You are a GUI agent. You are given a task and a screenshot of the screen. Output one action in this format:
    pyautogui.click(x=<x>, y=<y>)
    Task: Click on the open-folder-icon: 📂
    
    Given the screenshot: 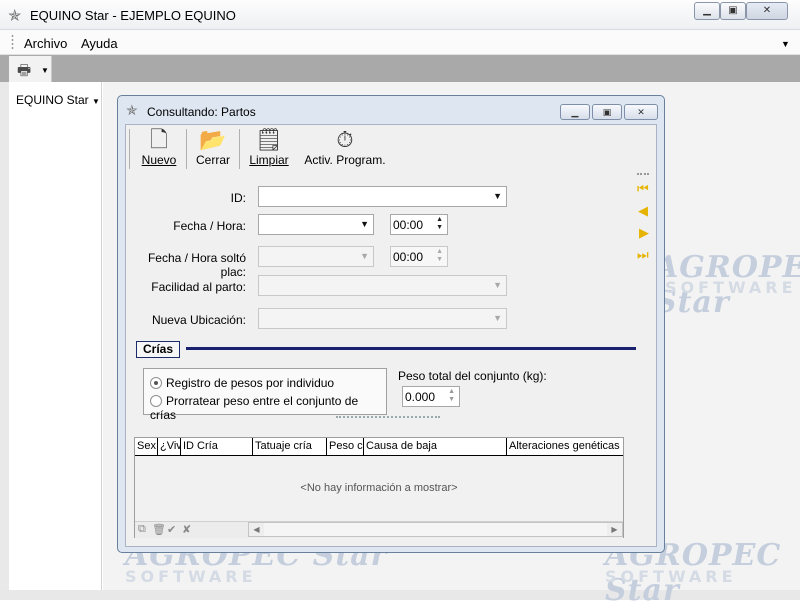 What is the action you would take?
    pyautogui.click(x=213, y=139)
    